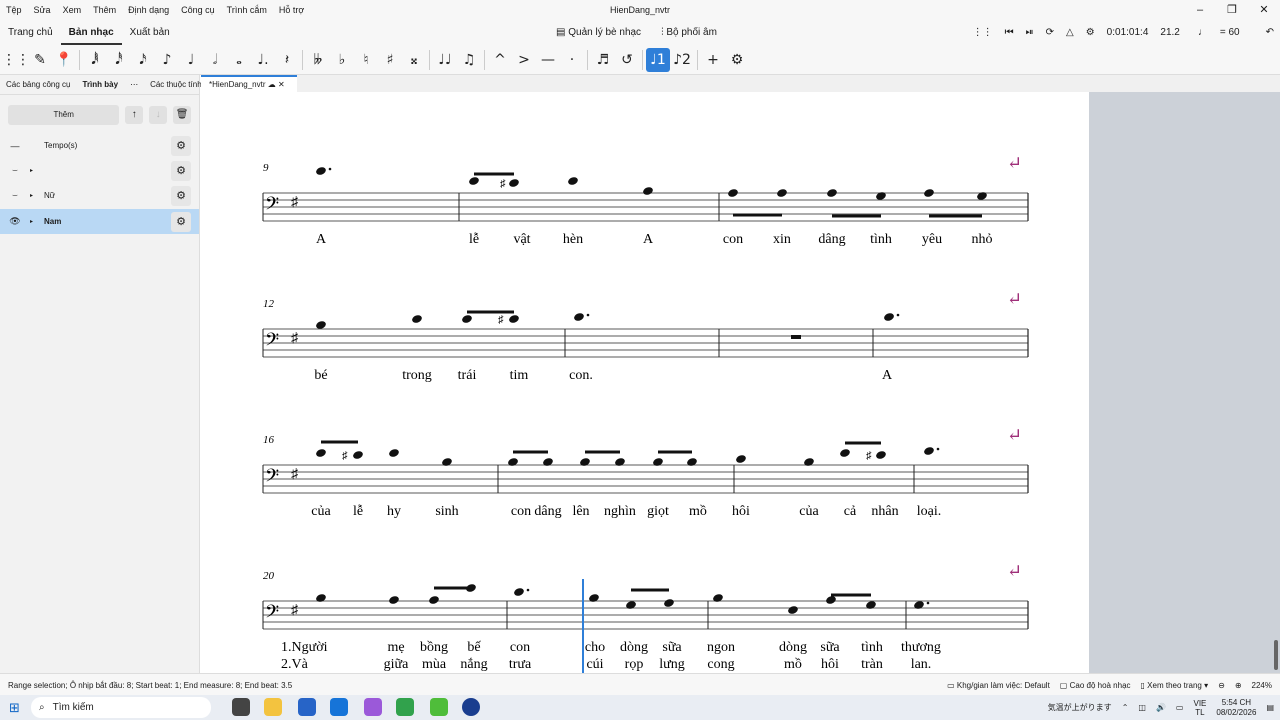 Image resolution: width=1280 pixels, height=720 pixels. Describe the element at coordinates (72, 10) in the screenshot. I see `menu-view: Xem` at that location.